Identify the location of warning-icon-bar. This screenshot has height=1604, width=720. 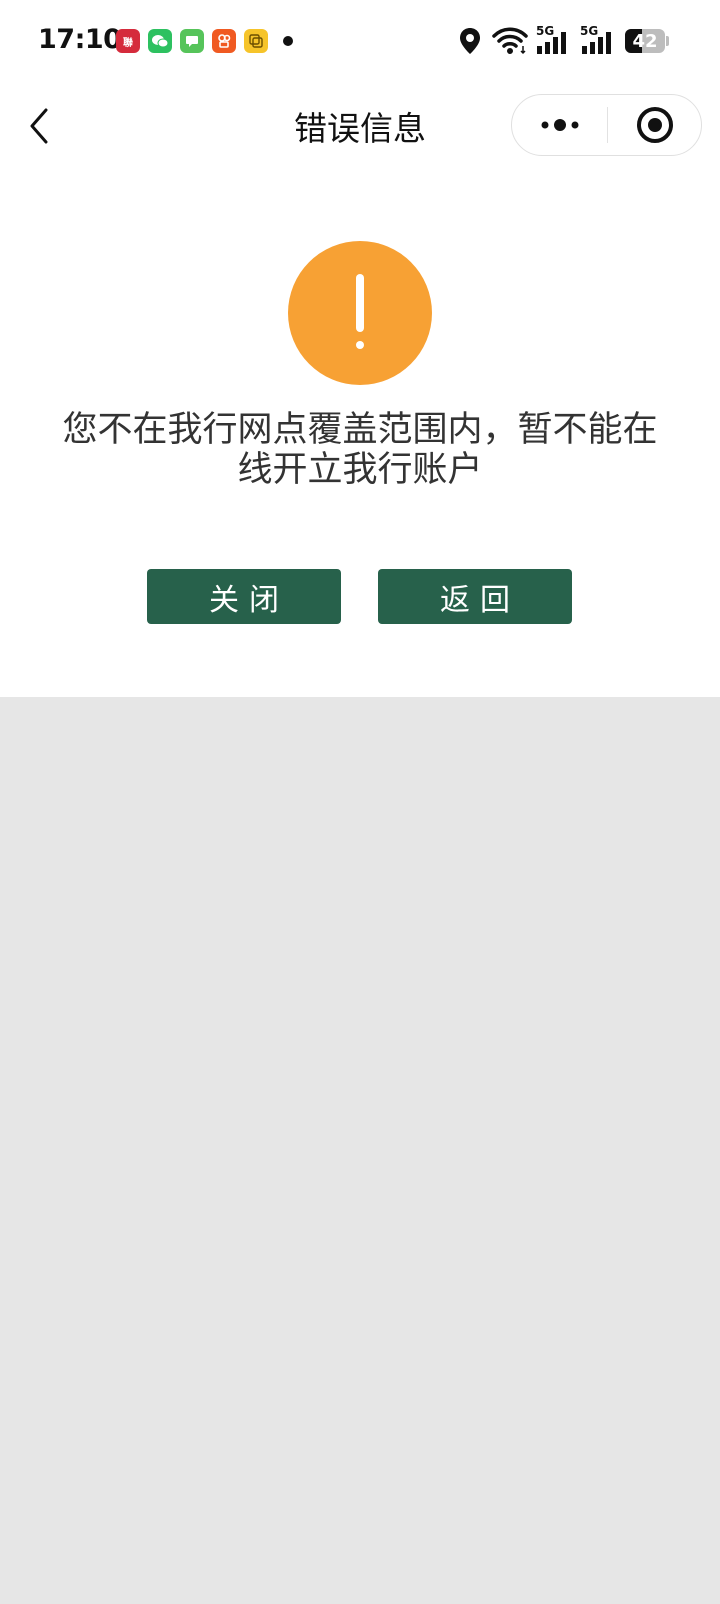
(360, 303).